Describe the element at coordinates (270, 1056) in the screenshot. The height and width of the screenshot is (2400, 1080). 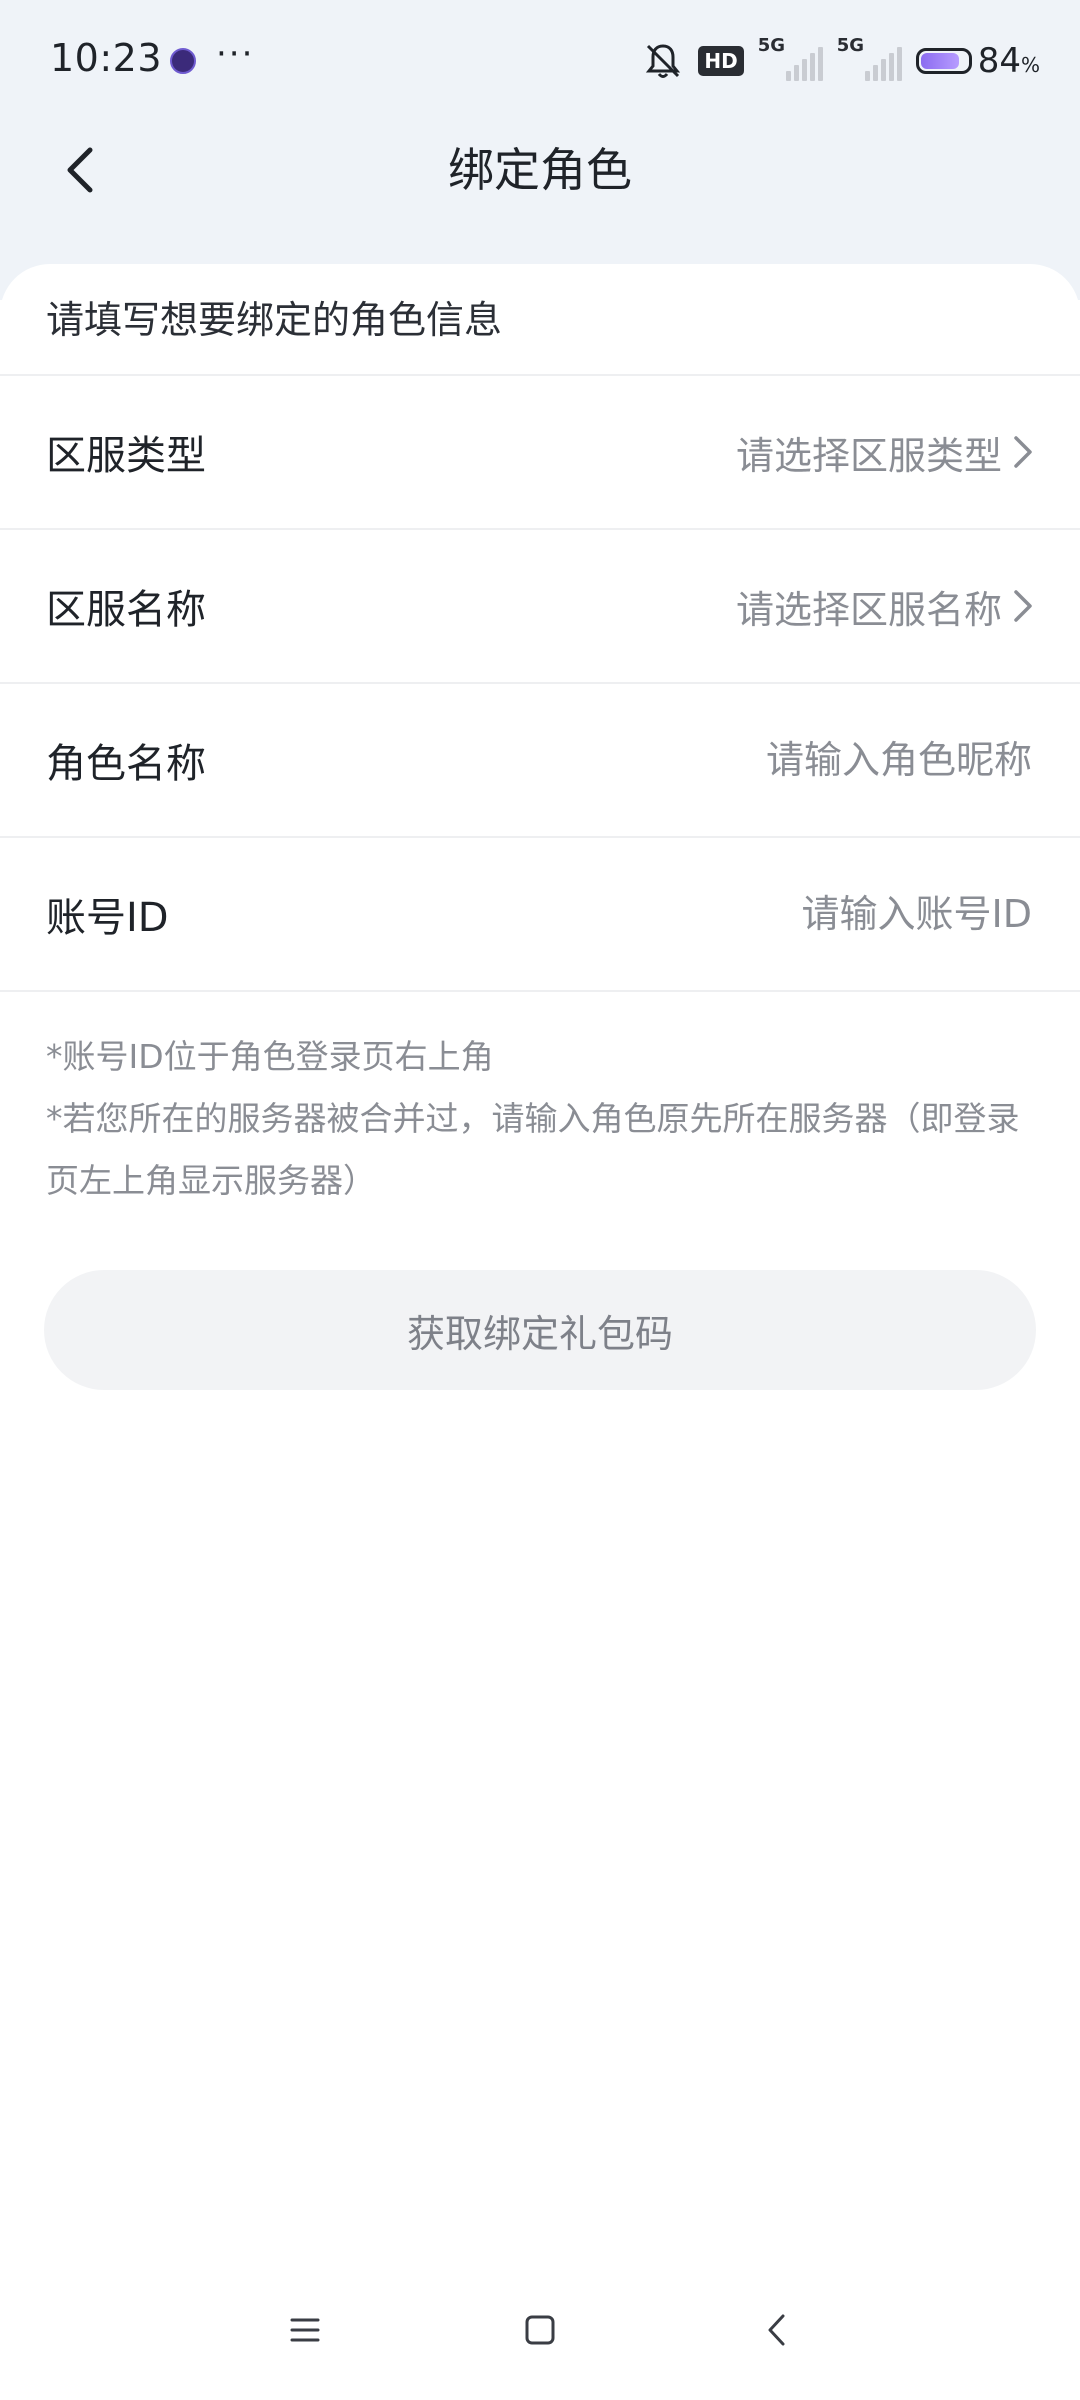
I see `note-account-id: *账号ID位于角色登录页右上角` at that location.